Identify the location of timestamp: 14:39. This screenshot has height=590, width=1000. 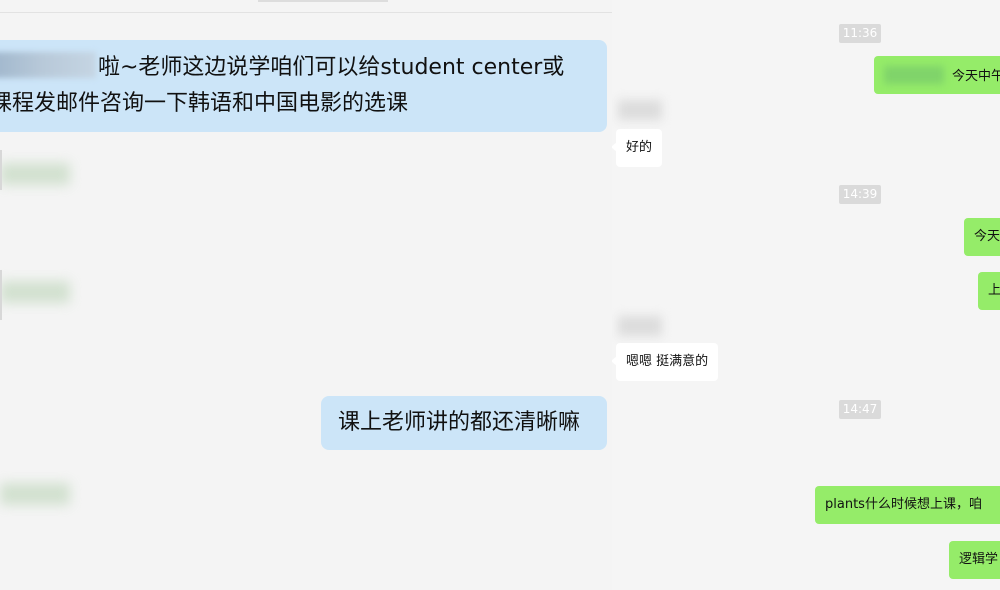
(860, 194).